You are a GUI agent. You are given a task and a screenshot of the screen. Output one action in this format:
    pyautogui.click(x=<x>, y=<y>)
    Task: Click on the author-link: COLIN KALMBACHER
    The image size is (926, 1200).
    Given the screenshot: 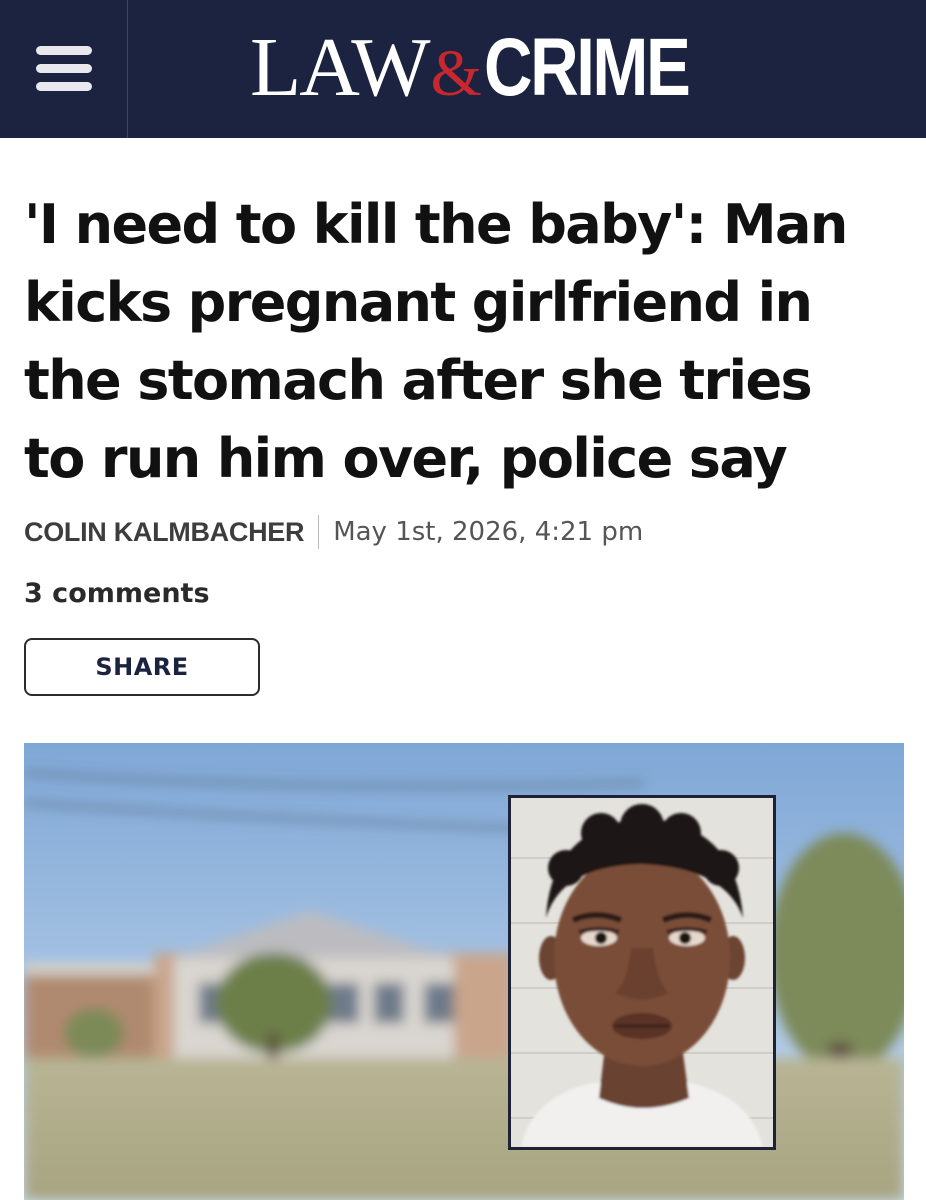 What is the action you would take?
    pyautogui.click(x=164, y=532)
    